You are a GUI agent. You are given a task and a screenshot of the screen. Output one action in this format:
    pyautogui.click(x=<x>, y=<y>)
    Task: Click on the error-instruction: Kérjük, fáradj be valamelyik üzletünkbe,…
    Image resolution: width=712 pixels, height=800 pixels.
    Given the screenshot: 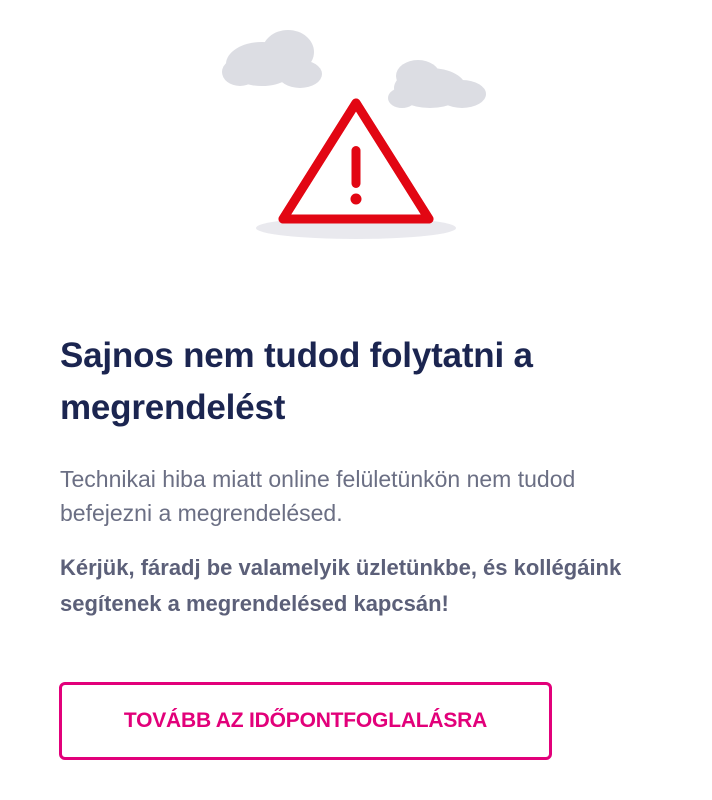 What is the action you would take?
    pyautogui.click(x=341, y=585)
    